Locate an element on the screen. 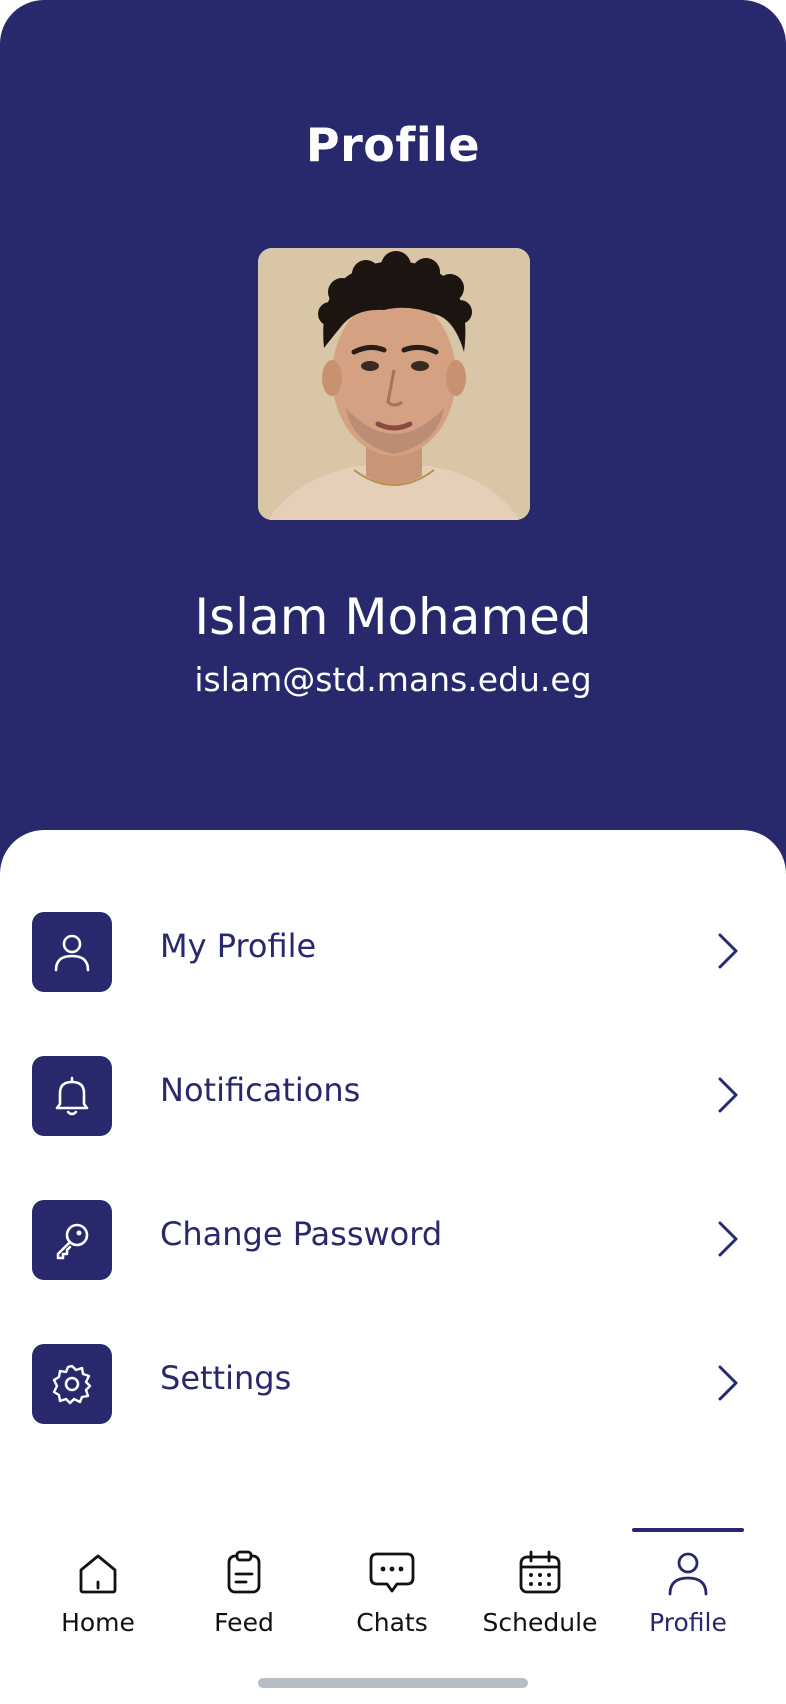 The height and width of the screenshot is (1704, 786). menu-item-label: Settings is located at coordinates (226, 1378).